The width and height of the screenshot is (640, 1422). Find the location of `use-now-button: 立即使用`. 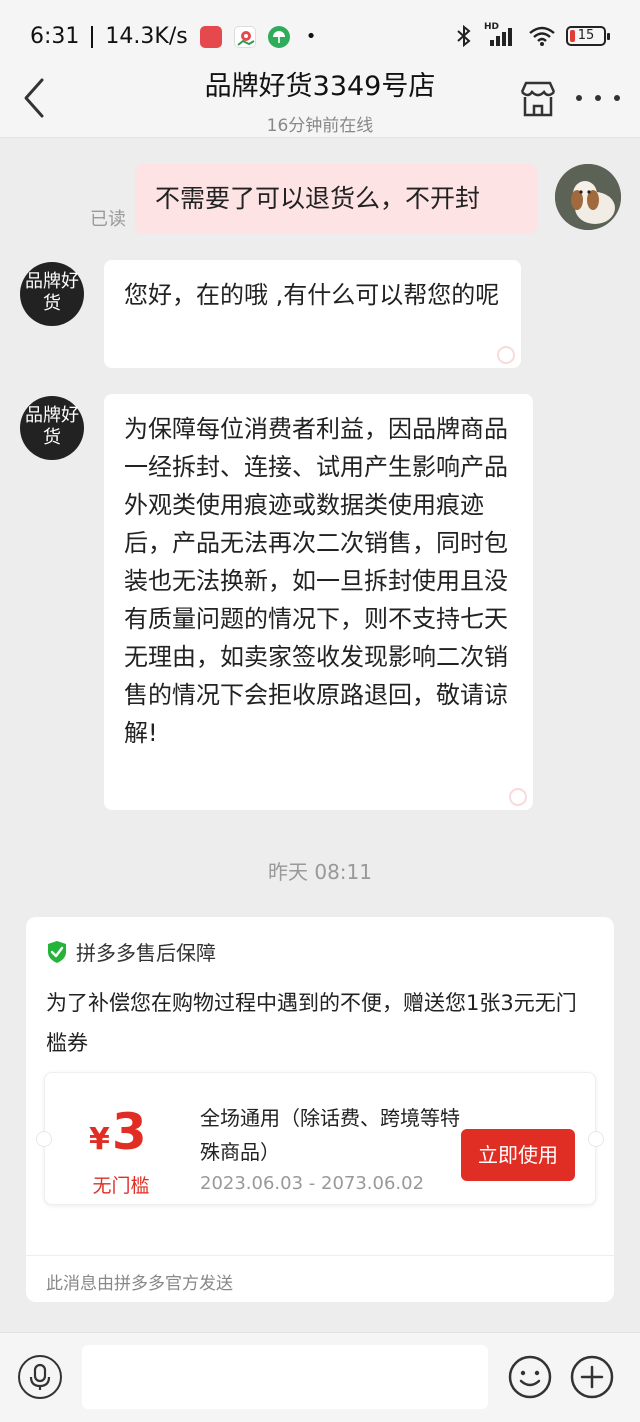

use-now-button: 立即使用 is located at coordinates (518, 1155).